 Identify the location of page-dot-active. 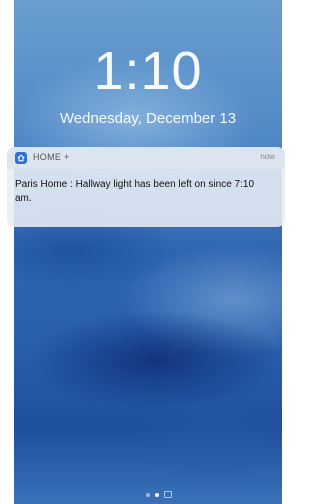
(157, 494).